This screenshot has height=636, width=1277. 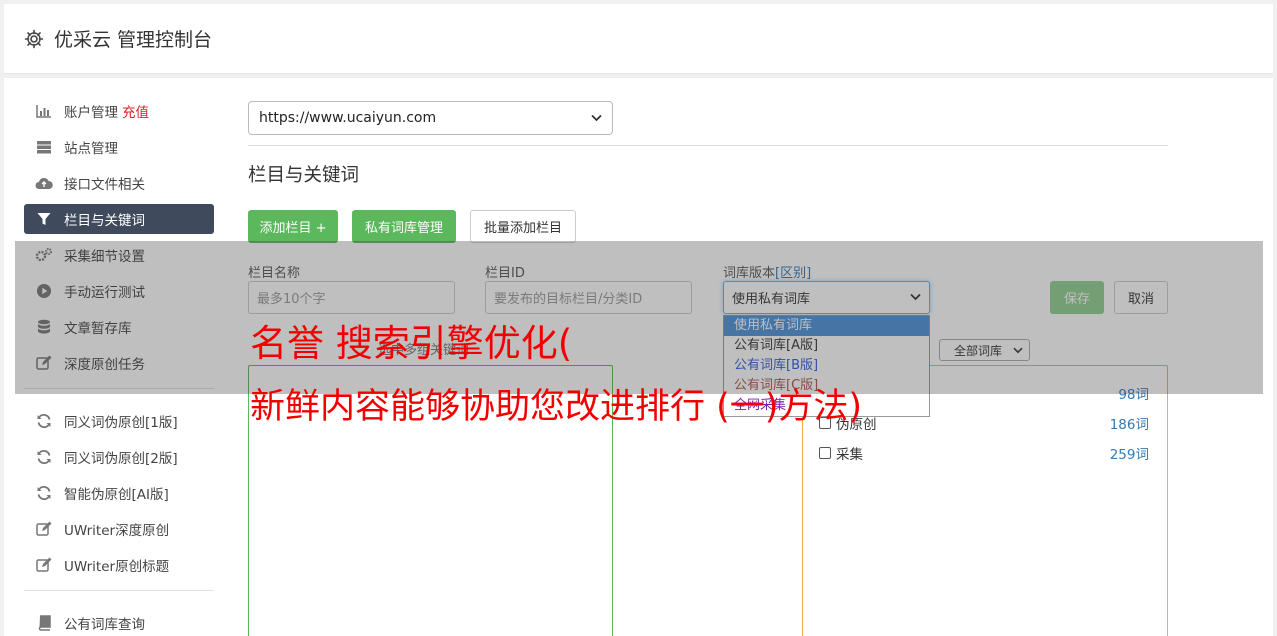 What do you see at coordinates (116, 495) in the screenshot?
I see `sidebar-item-label: 智能伪原创[AI版]` at bounding box center [116, 495].